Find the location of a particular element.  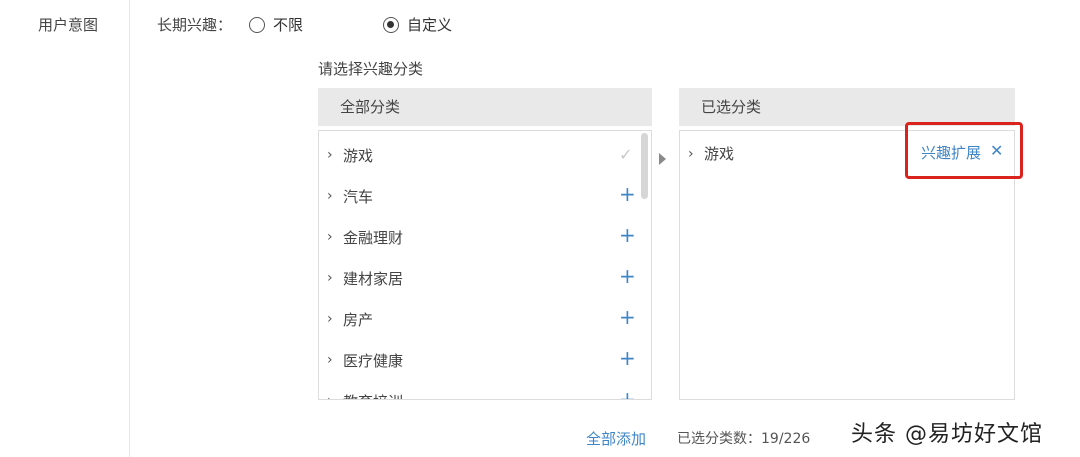

radio-custom: 自定义 is located at coordinates (417, 24).